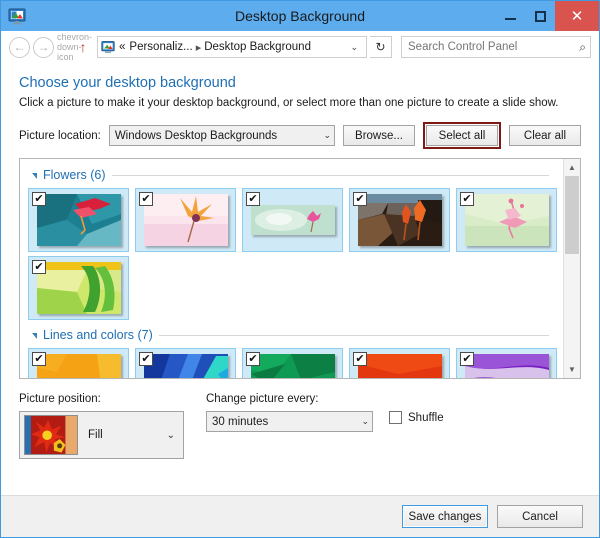 The image size is (600, 538). What do you see at coordinates (127, 83) in the screenshot?
I see `page-title: Choose your desktop background` at bounding box center [127, 83].